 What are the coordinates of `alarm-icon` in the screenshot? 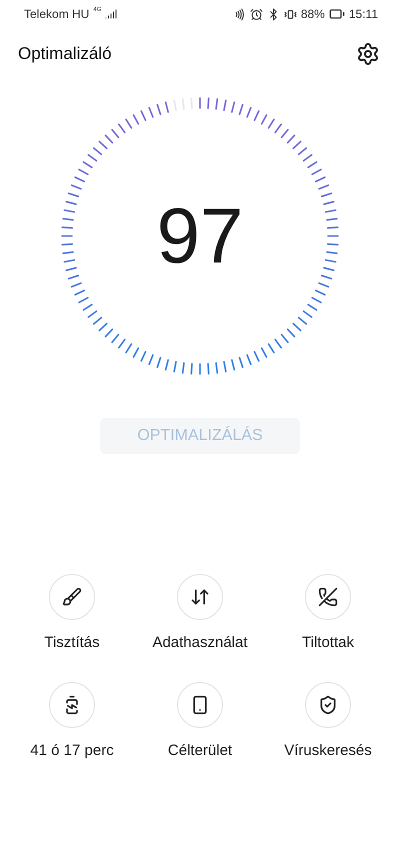 It's located at (256, 14).